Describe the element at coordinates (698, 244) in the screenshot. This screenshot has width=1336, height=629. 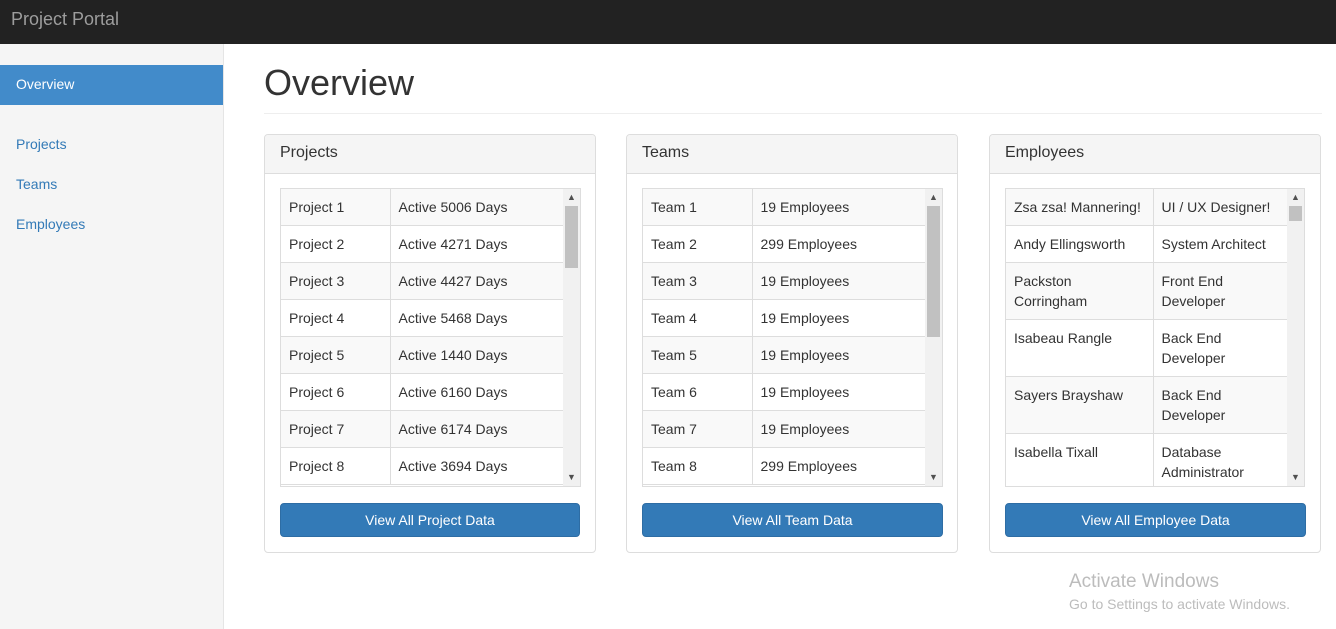
I see `table-cell-name: Team 2` at that location.